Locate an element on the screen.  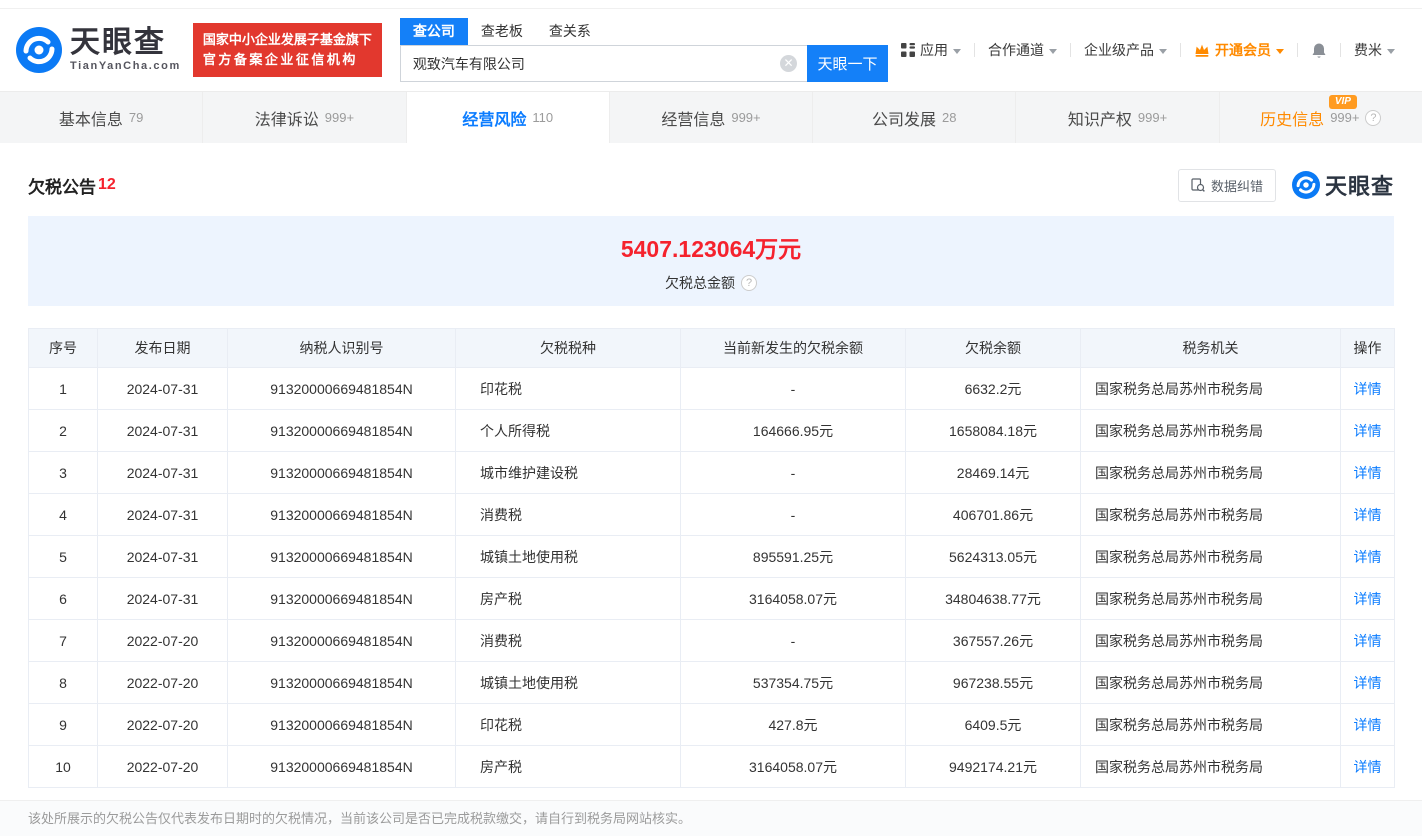
nav-notifications is located at coordinates (1319, 50).